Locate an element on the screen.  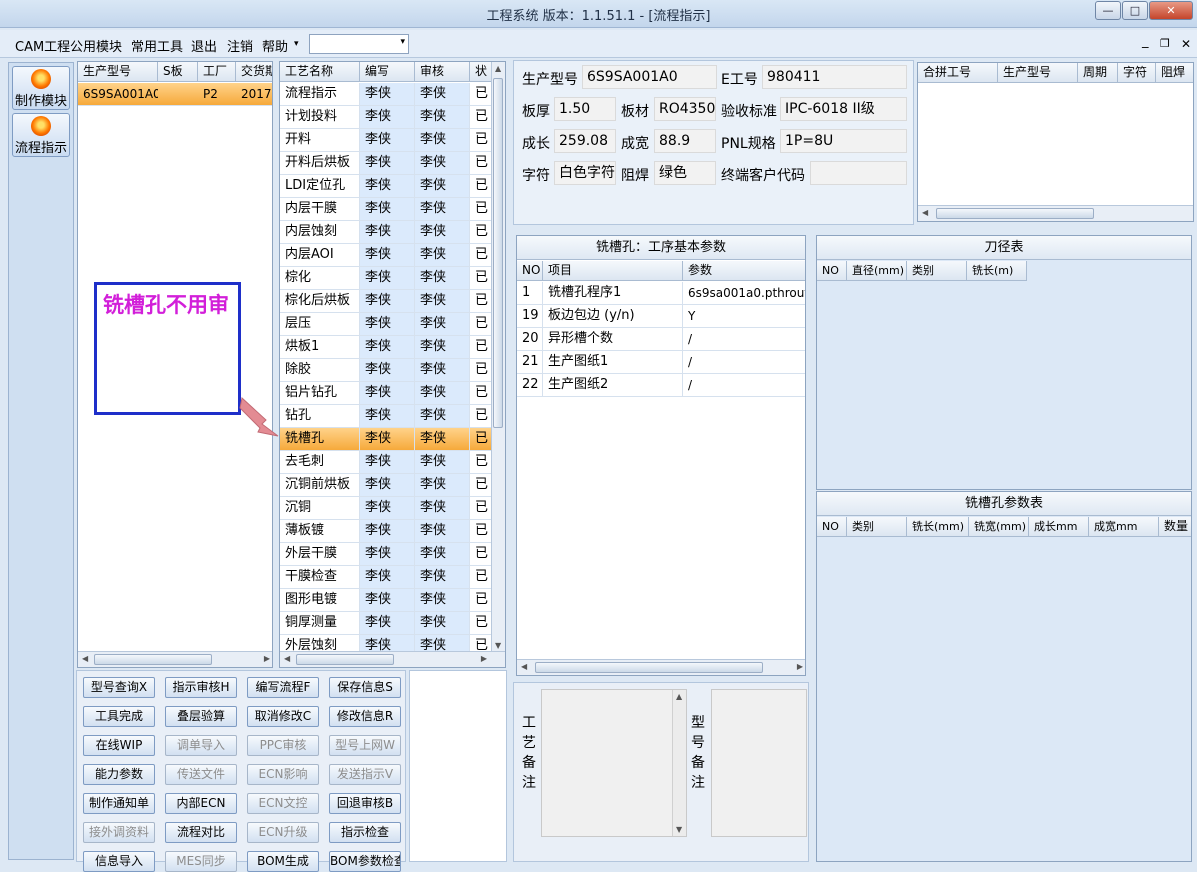
process-remark-field: ▲ ▼ is located at coordinates (614, 763).